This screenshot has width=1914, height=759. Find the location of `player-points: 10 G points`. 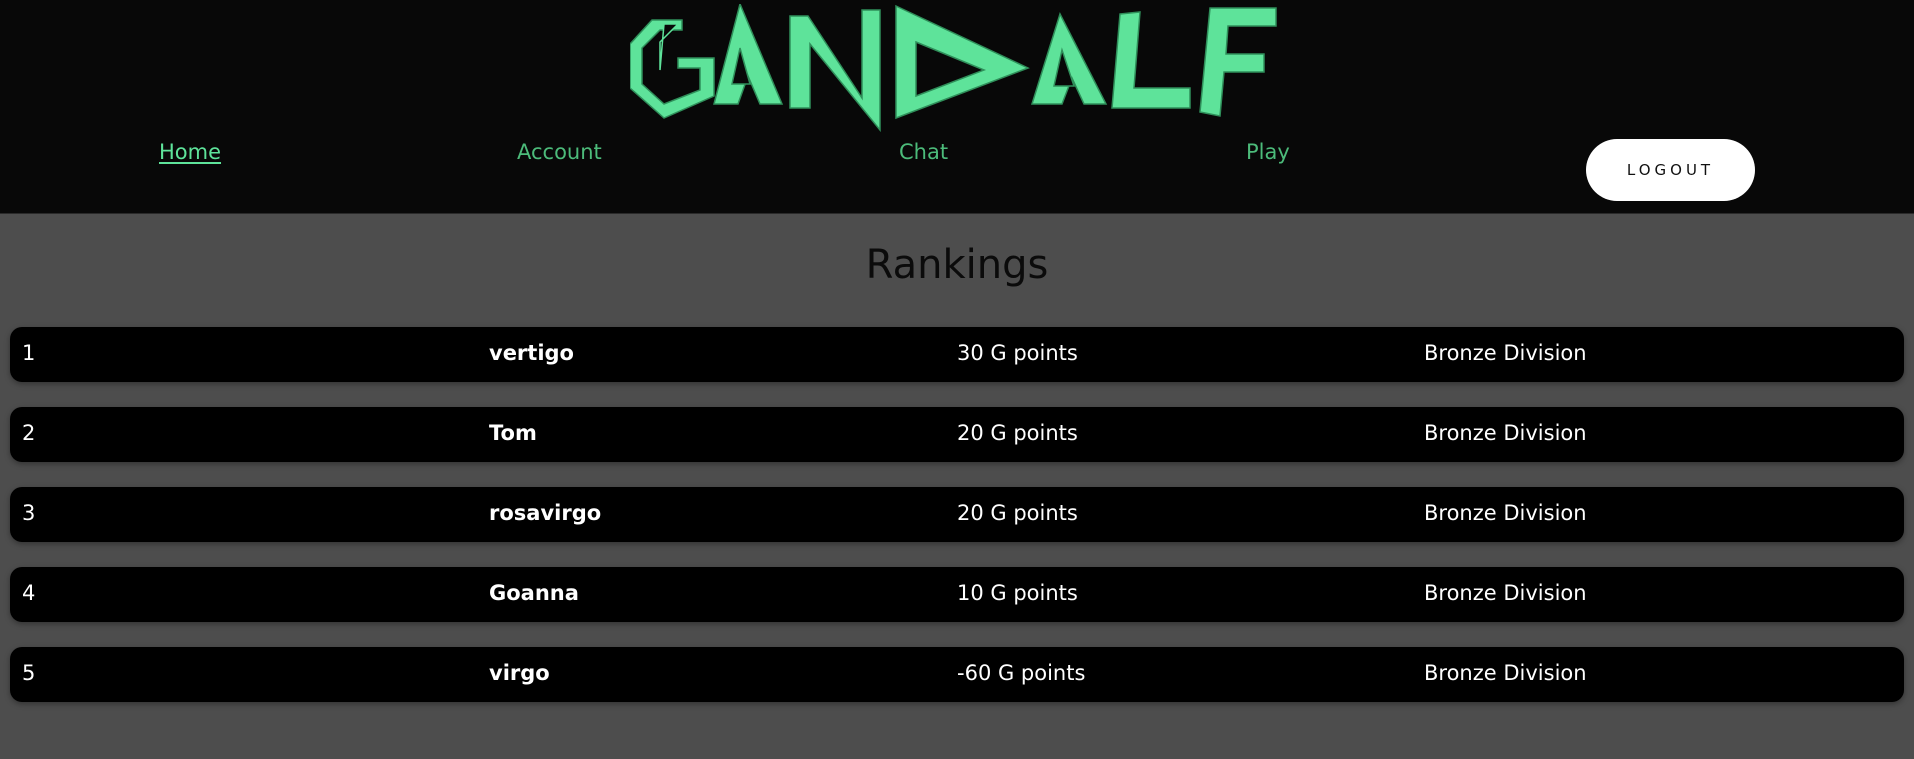

player-points: 10 G points is located at coordinates (1017, 593).